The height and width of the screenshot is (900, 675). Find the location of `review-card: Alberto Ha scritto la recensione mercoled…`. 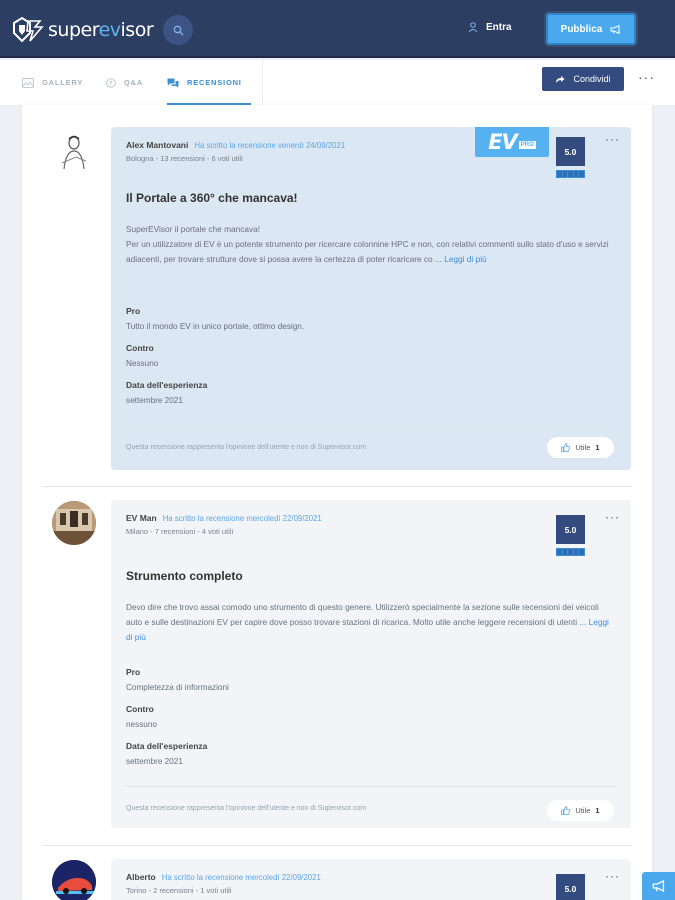

review-card: Alberto Ha scritto la recensione mercoled… is located at coordinates (371, 879).